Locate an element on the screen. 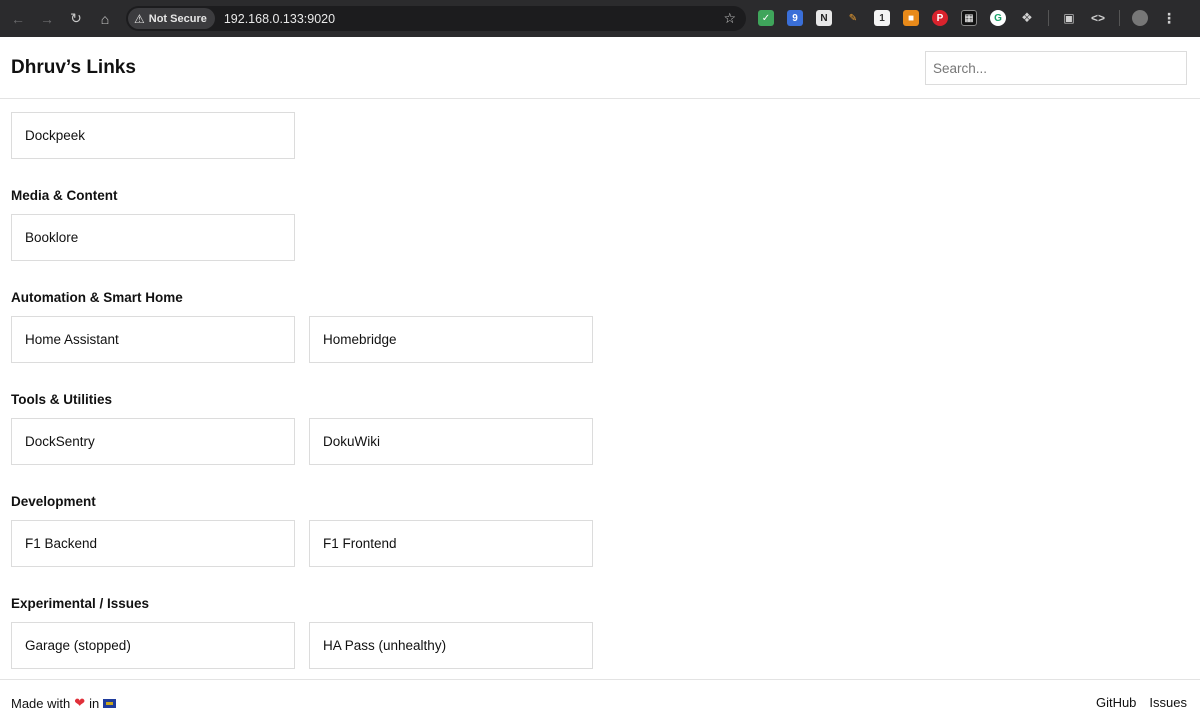 The height and width of the screenshot is (716, 1200). link-card-f1-frontend: F1 Frontend is located at coordinates (451, 543).